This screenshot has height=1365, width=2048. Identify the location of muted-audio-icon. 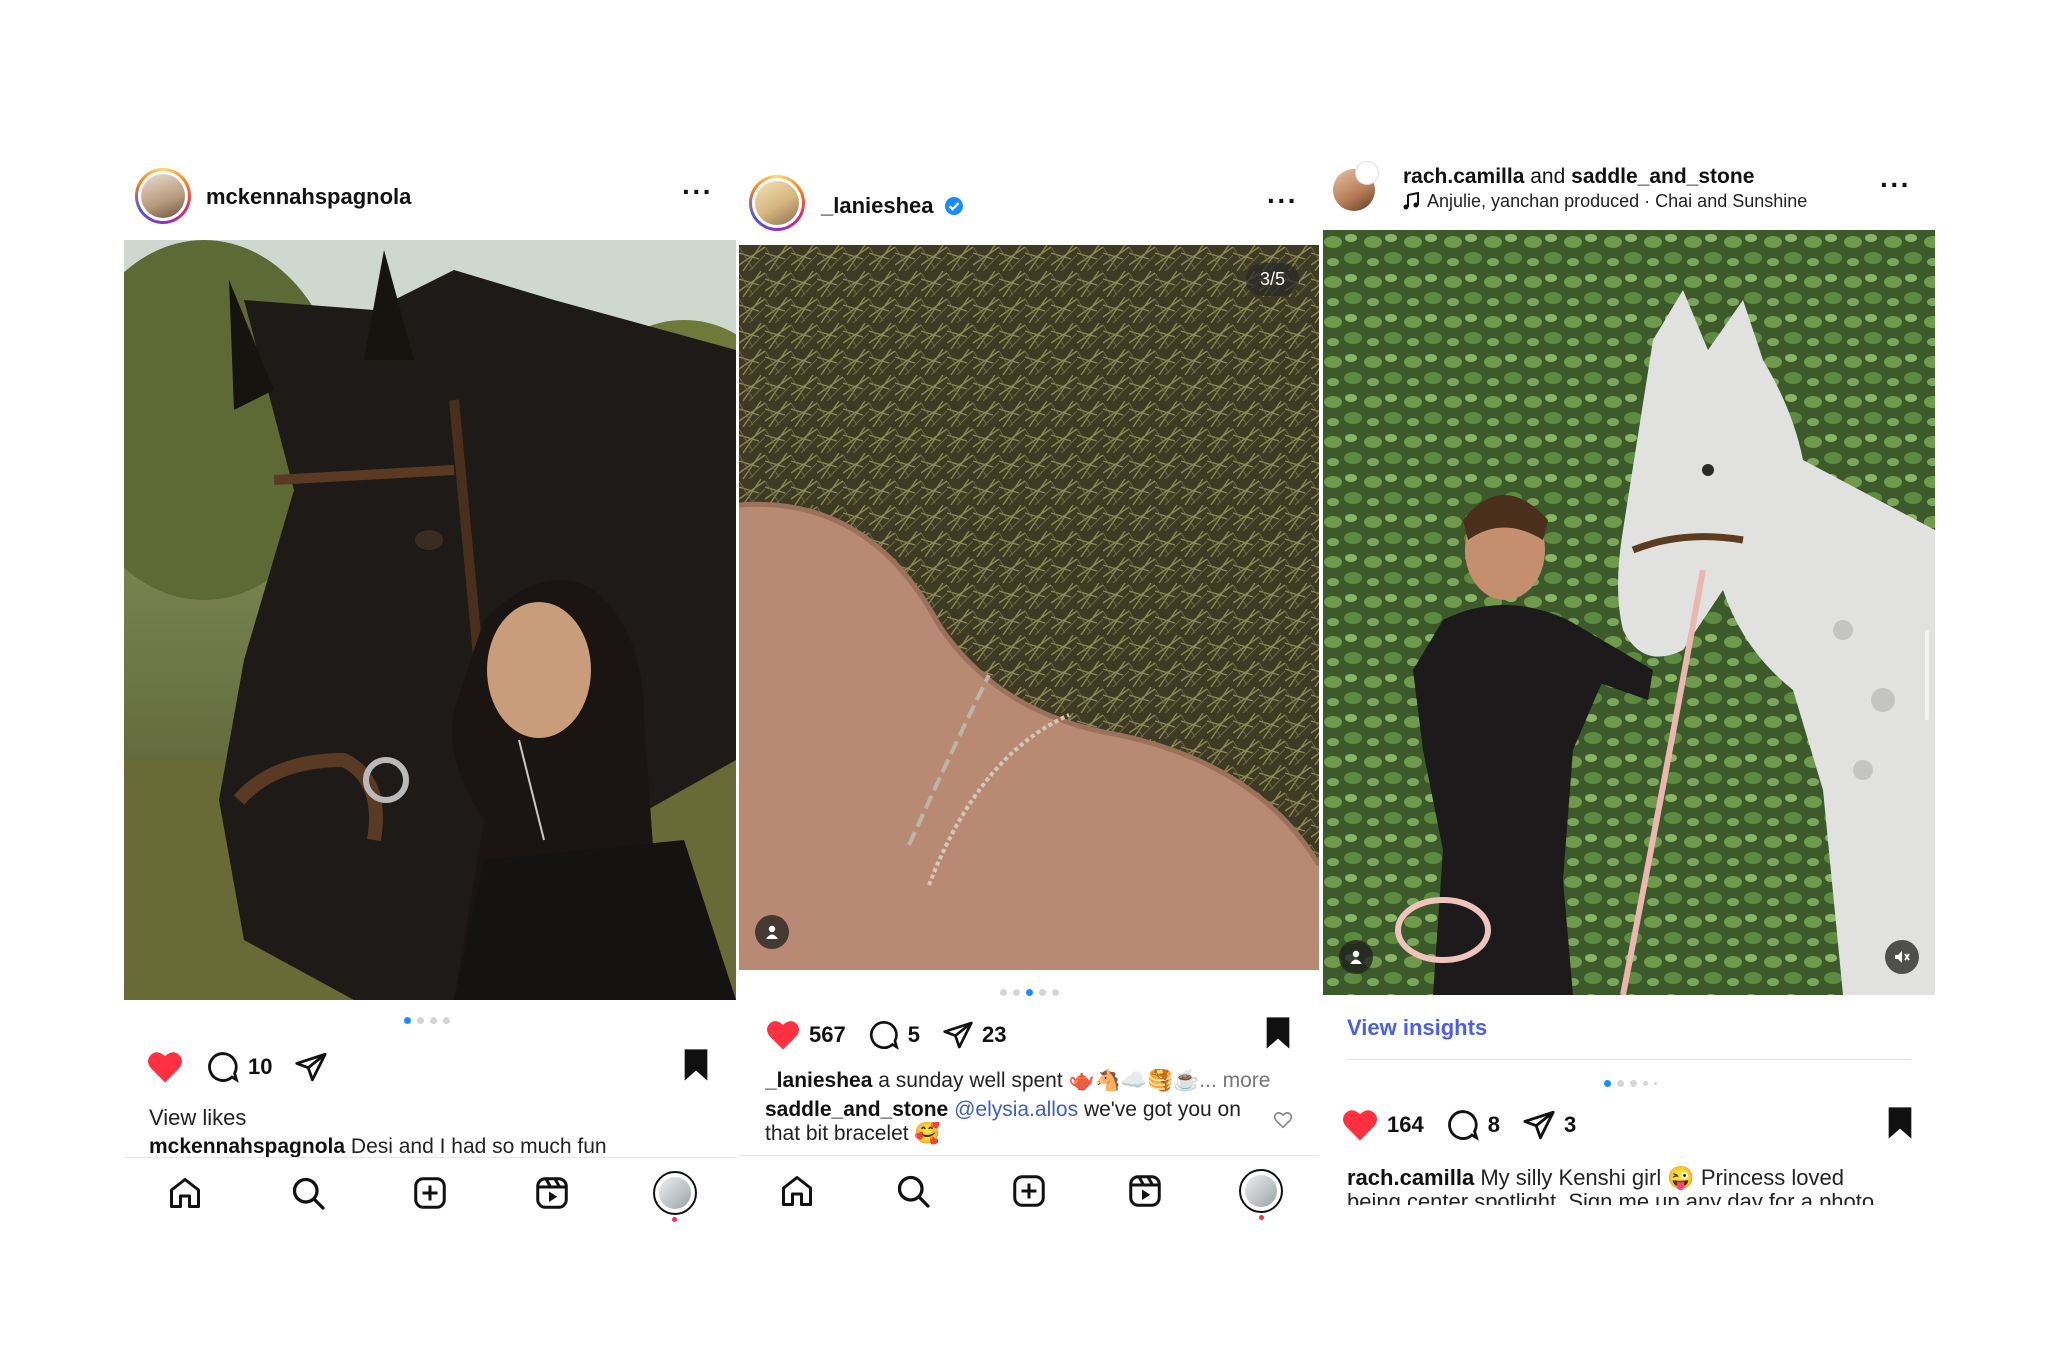
(1902, 957).